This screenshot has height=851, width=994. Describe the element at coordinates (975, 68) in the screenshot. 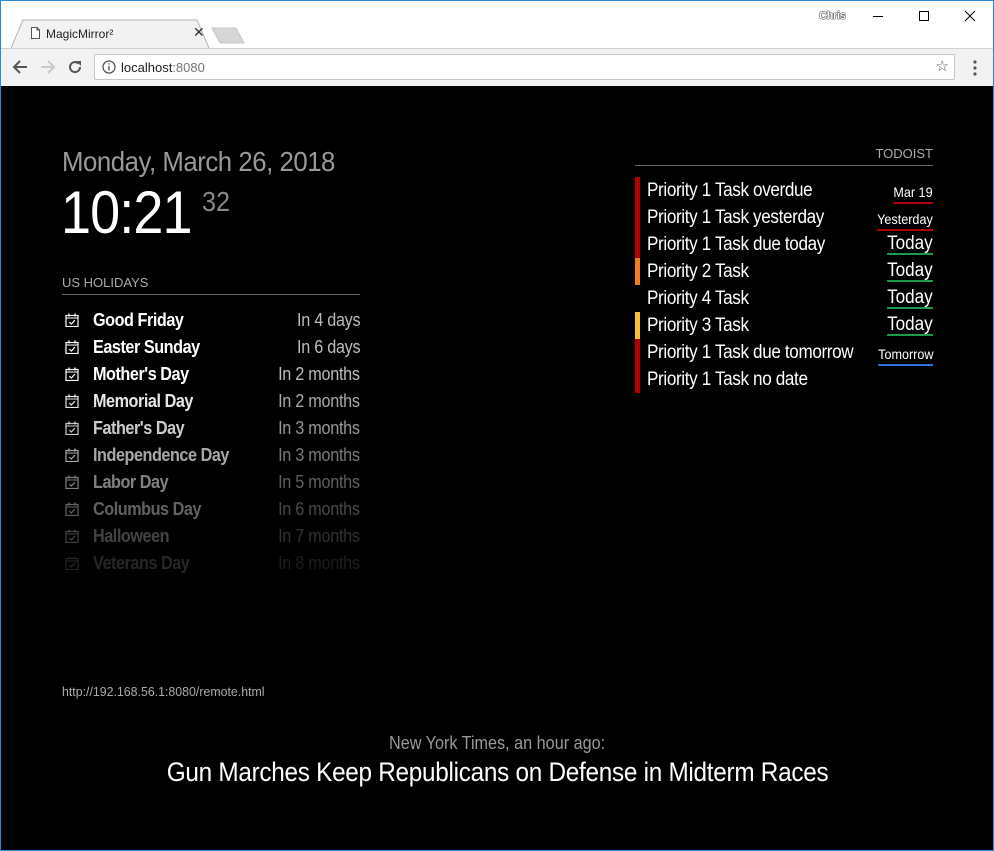

I see `menu-kebab-icon` at that location.